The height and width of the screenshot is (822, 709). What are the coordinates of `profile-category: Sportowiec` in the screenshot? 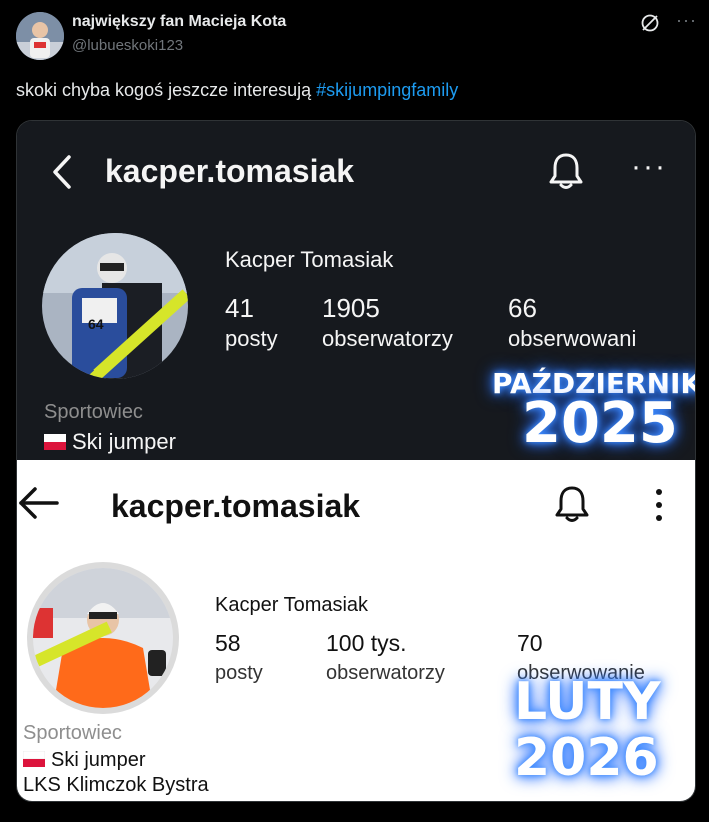 It's located at (93, 412).